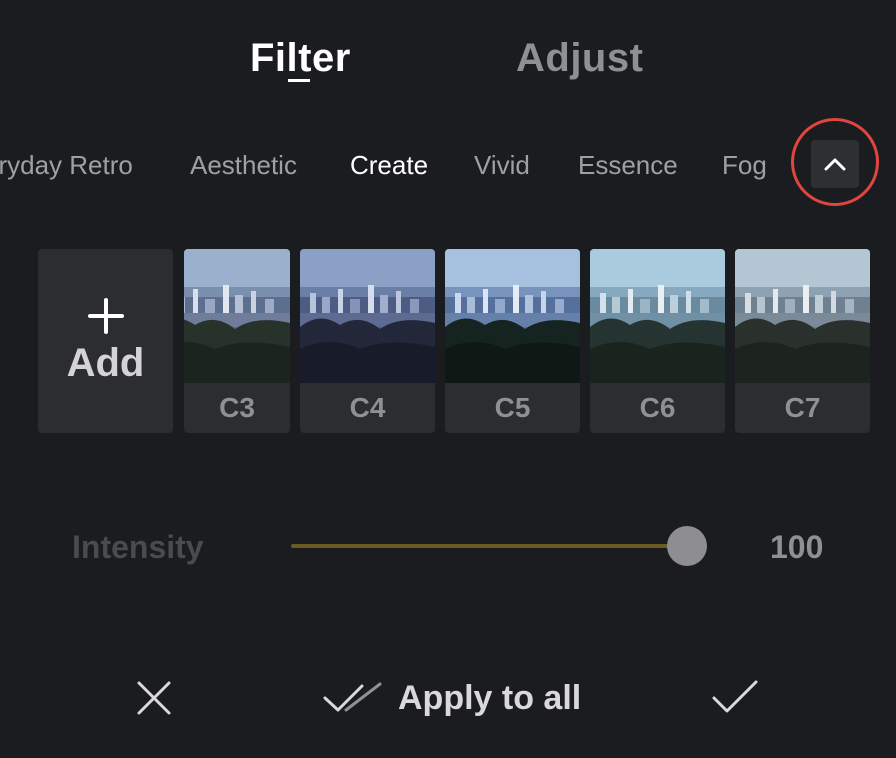 The width and height of the screenshot is (896, 758). Describe the element at coordinates (802, 407) in the screenshot. I see `filter-label: C7` at that location.